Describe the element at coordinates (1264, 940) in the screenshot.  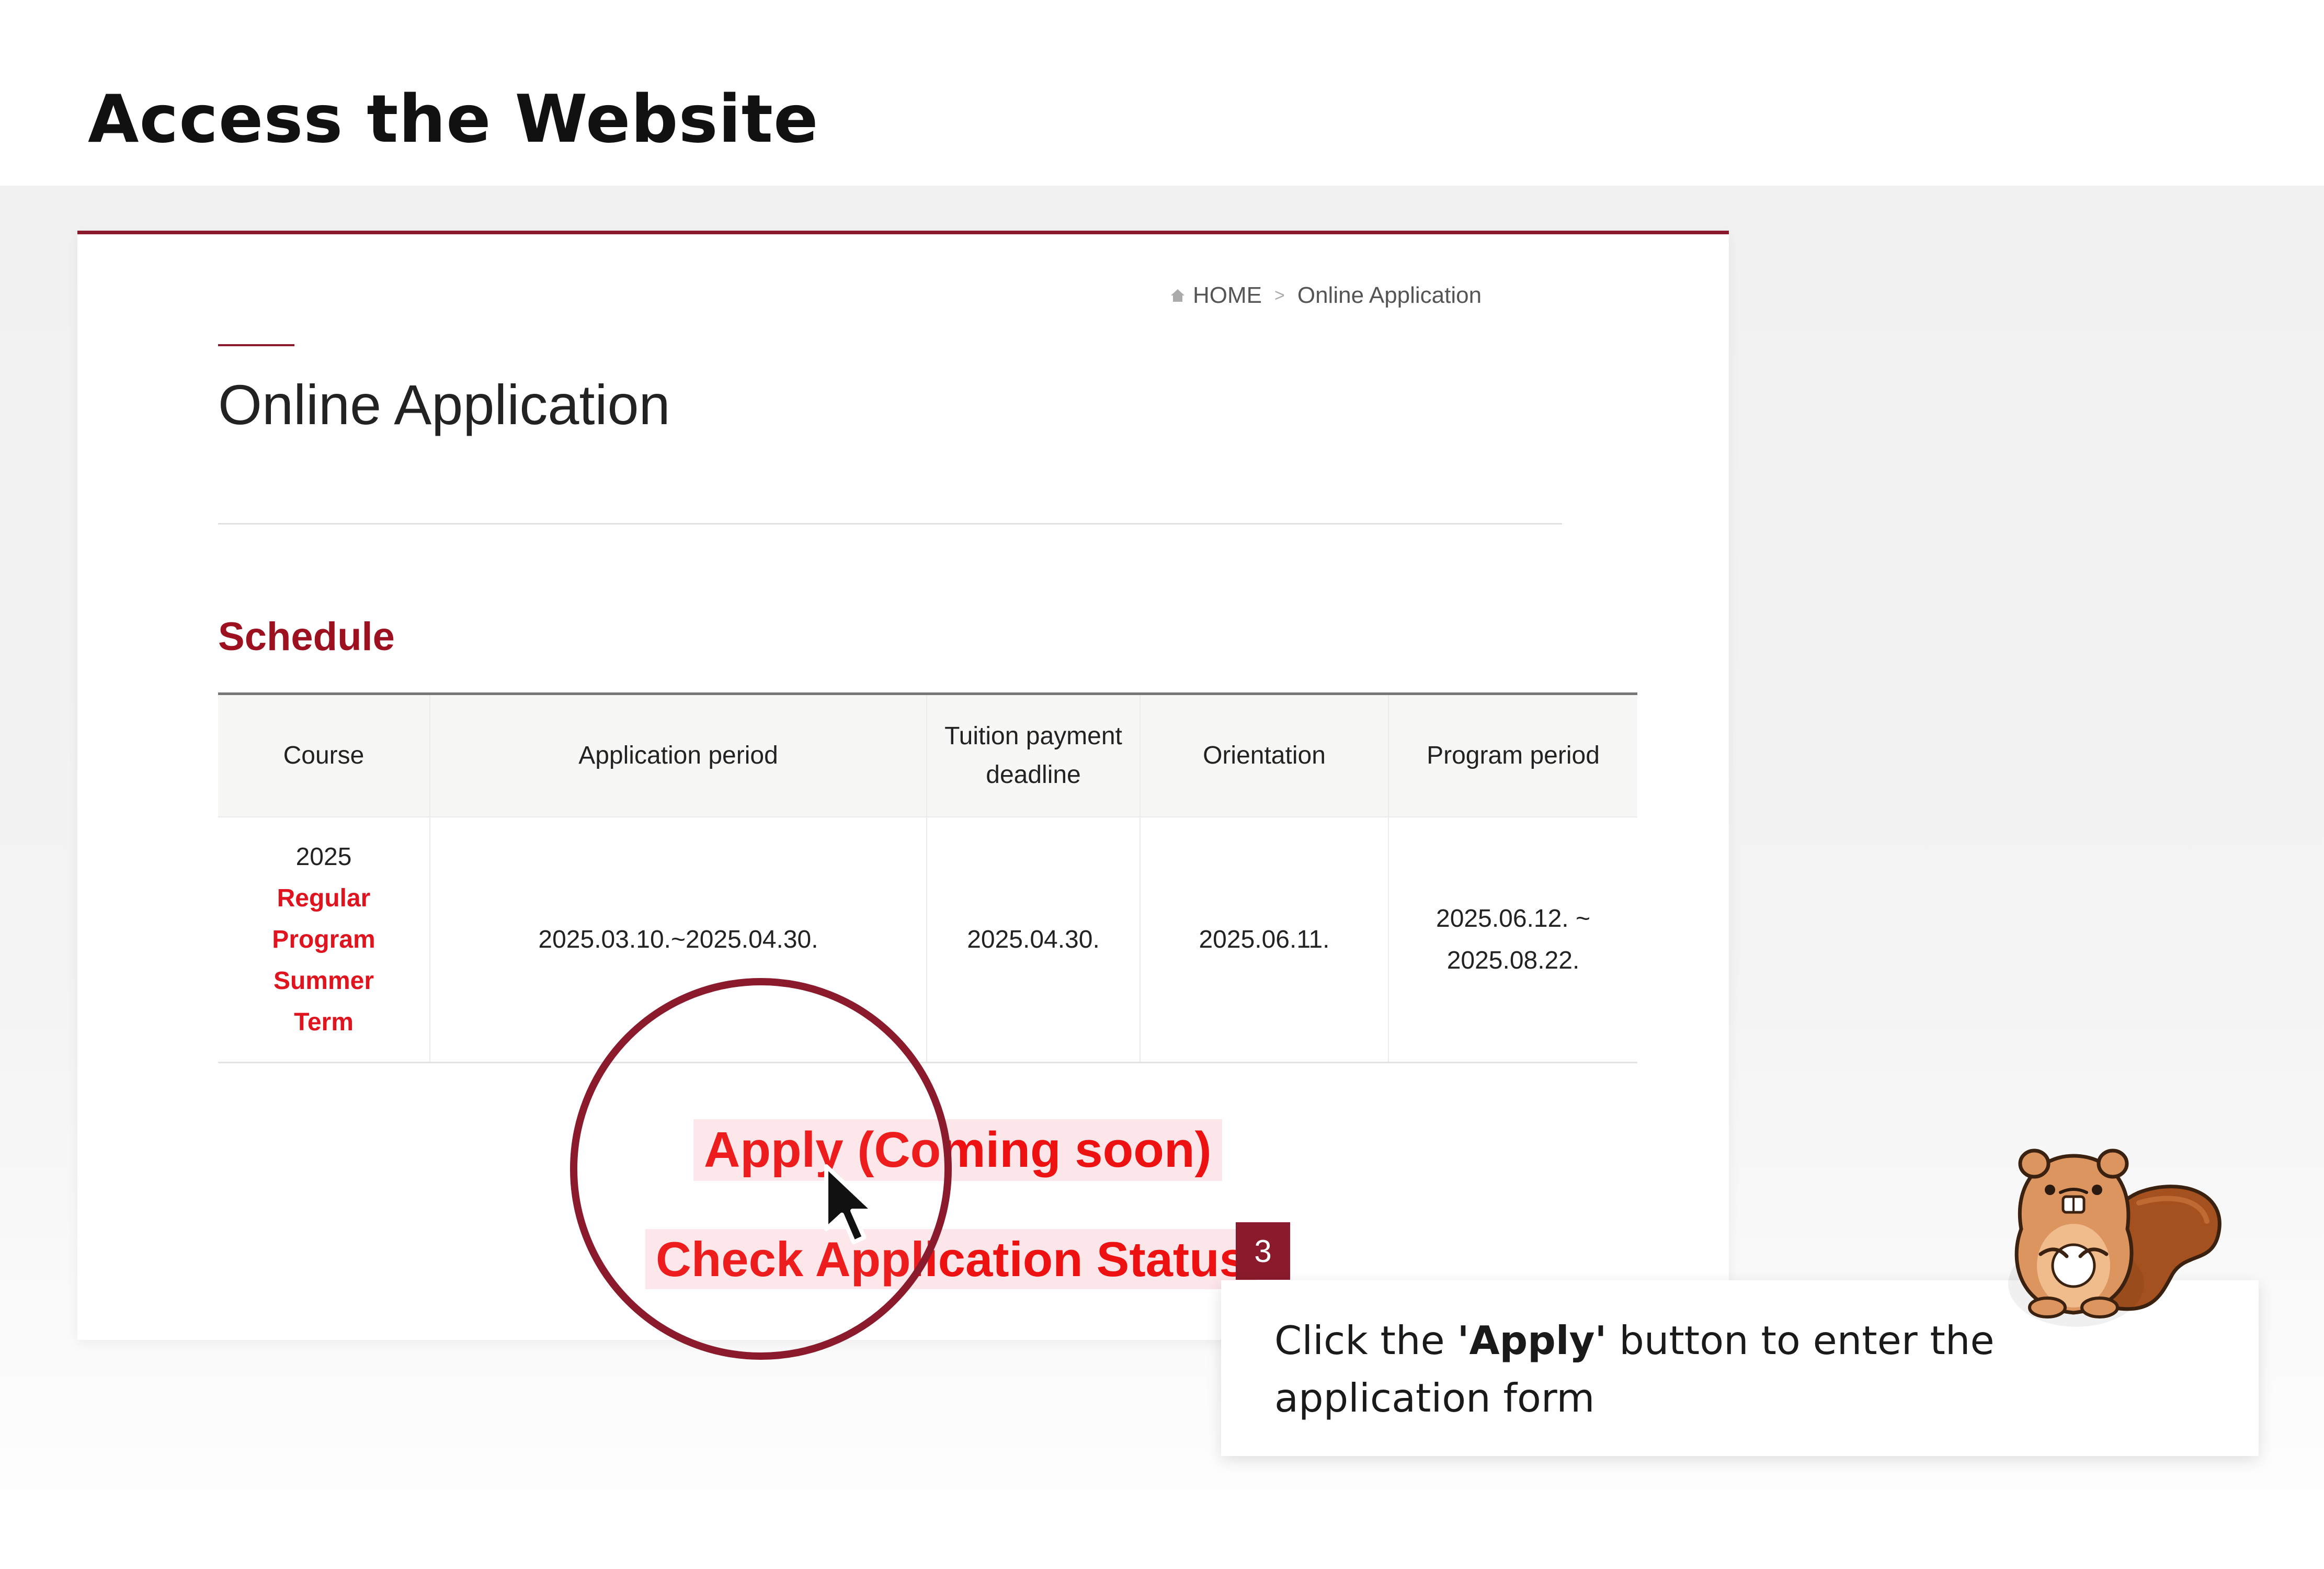
I see `cell-orientation: 2025.06.11.` at that location.